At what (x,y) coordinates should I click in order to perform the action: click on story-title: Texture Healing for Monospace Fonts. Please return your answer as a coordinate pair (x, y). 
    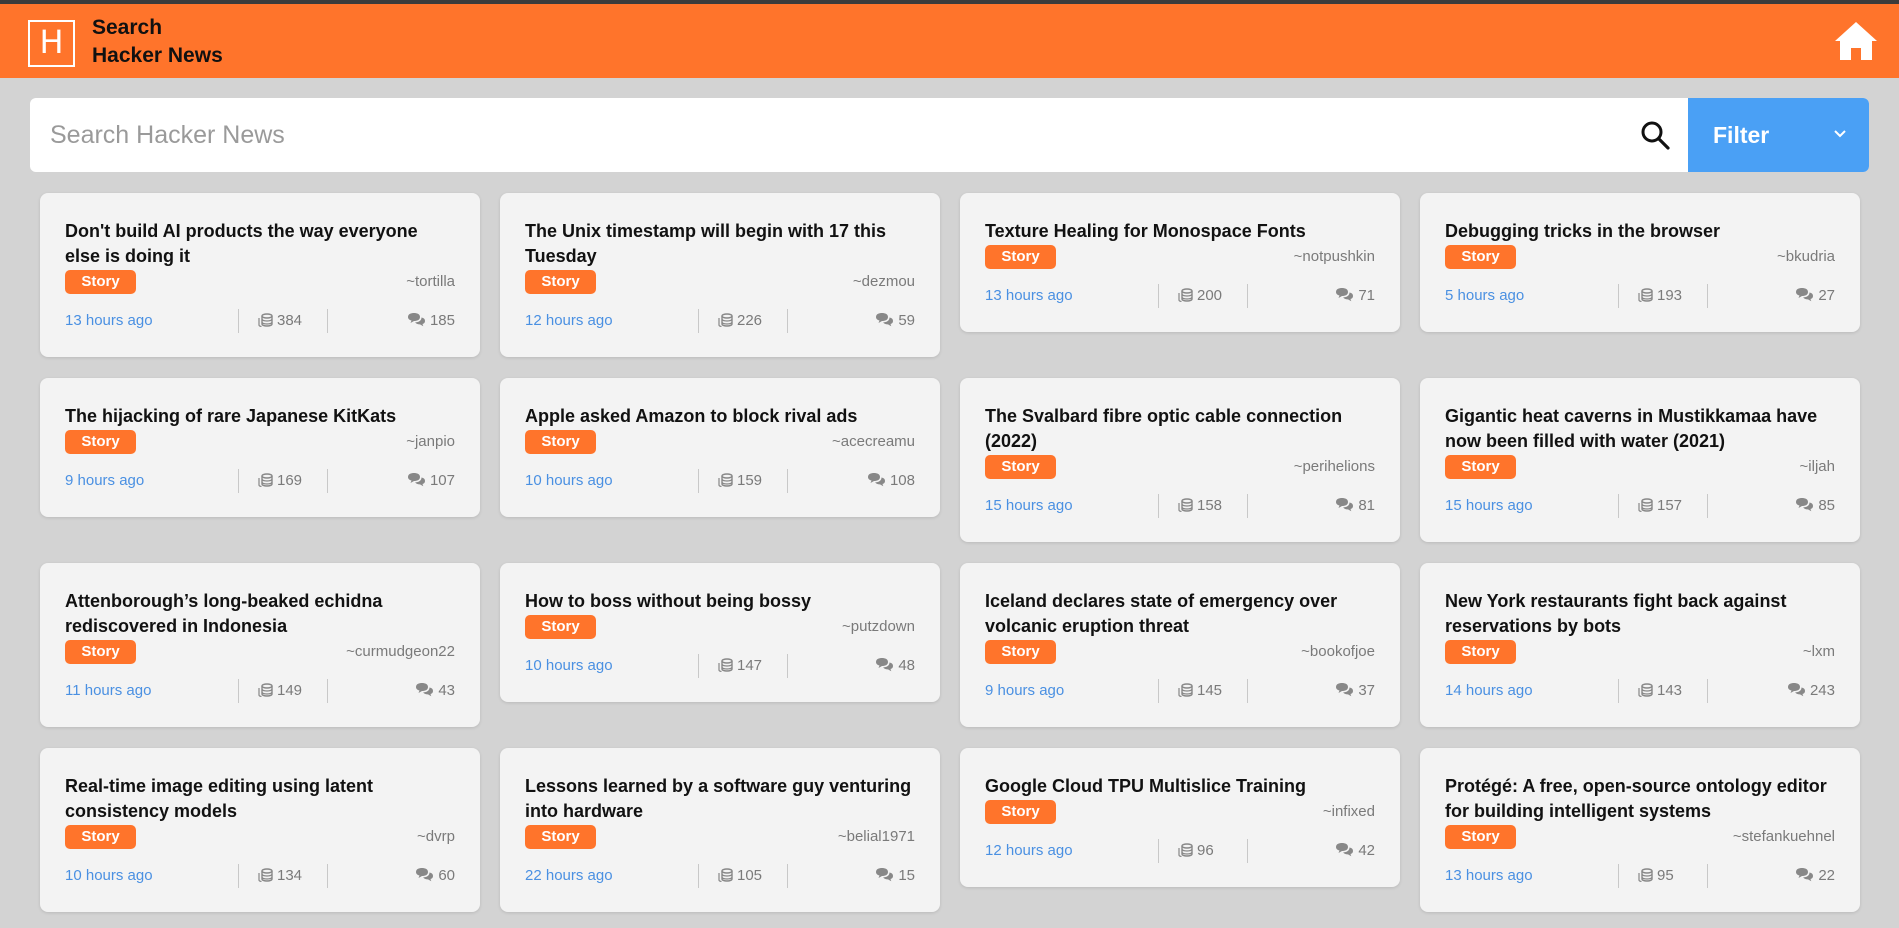
    Looking at the image, I should click on (1180, 231).